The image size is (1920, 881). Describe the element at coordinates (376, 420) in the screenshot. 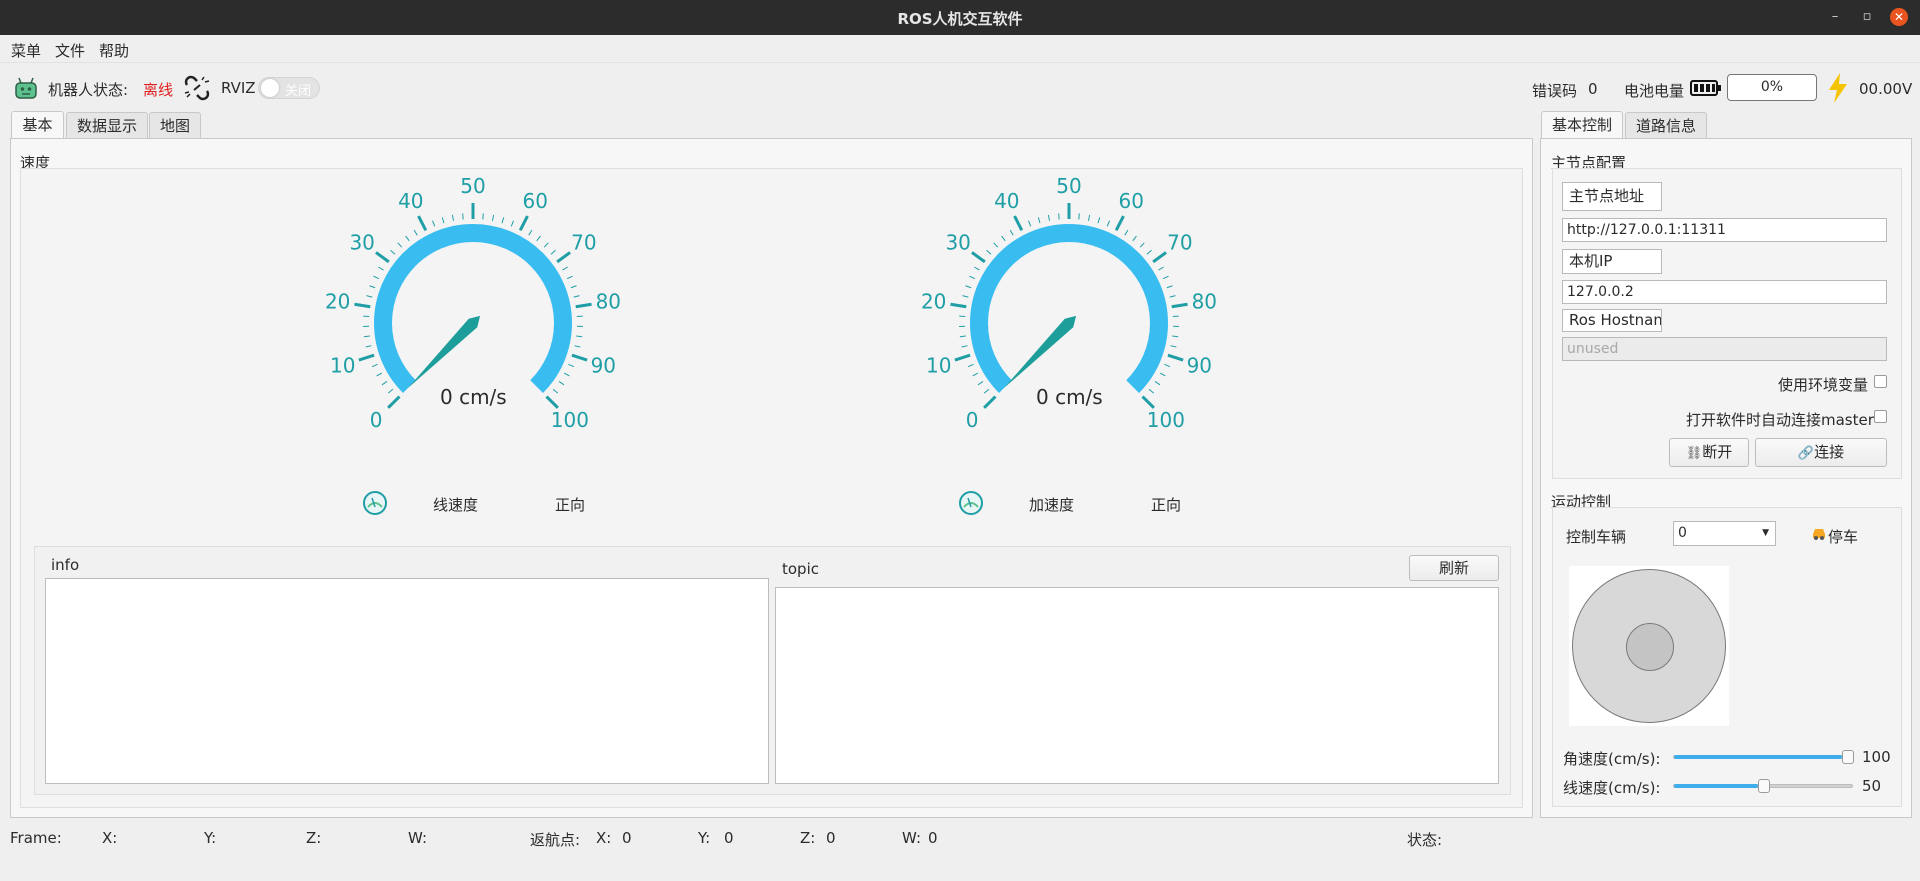

I see `gauge-tick-label: 0` at that location.